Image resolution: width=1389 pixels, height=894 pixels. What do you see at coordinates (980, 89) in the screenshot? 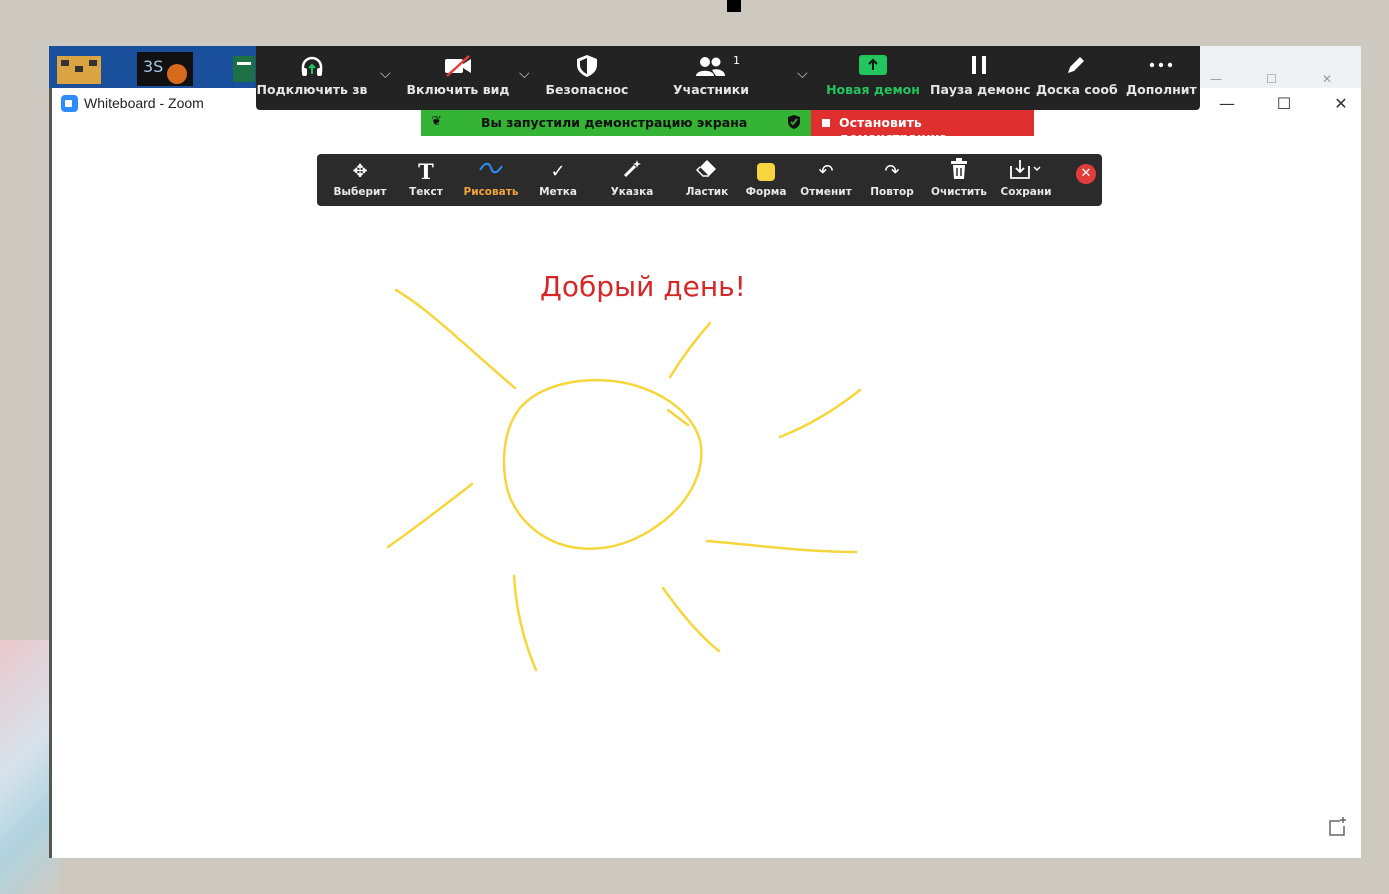
I see `pause-share-label: Пауза демонс` at bounding box center [980, 89].